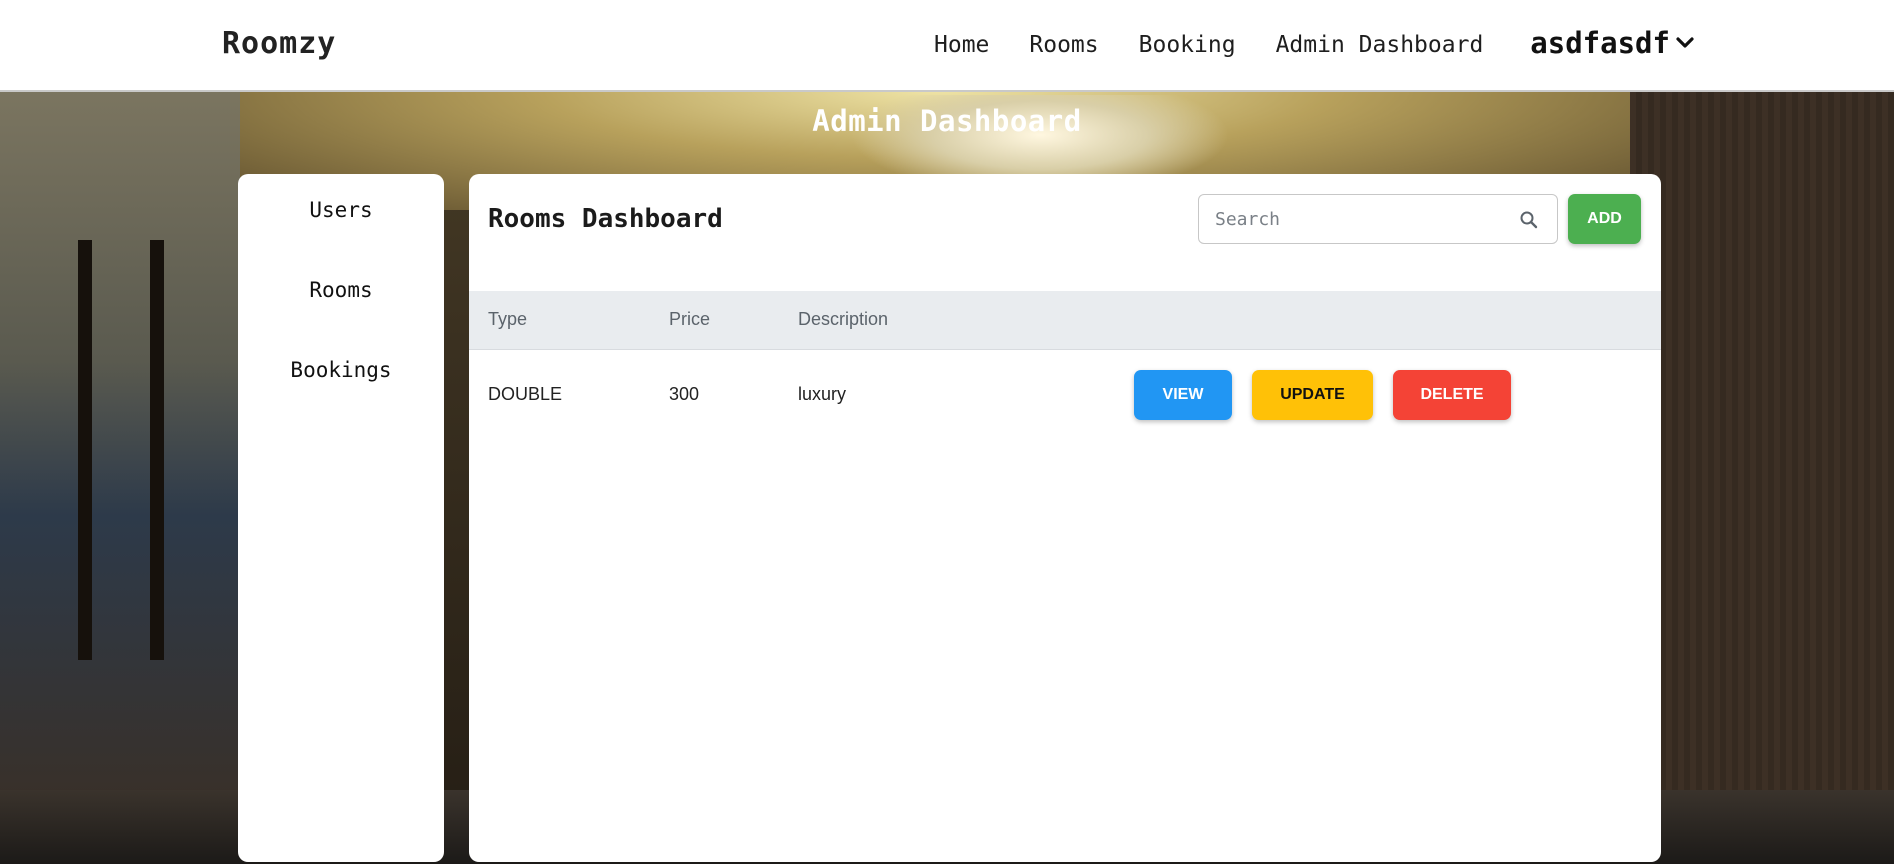  I want to click on brand-logo: Roomzy, so click(279, 43).